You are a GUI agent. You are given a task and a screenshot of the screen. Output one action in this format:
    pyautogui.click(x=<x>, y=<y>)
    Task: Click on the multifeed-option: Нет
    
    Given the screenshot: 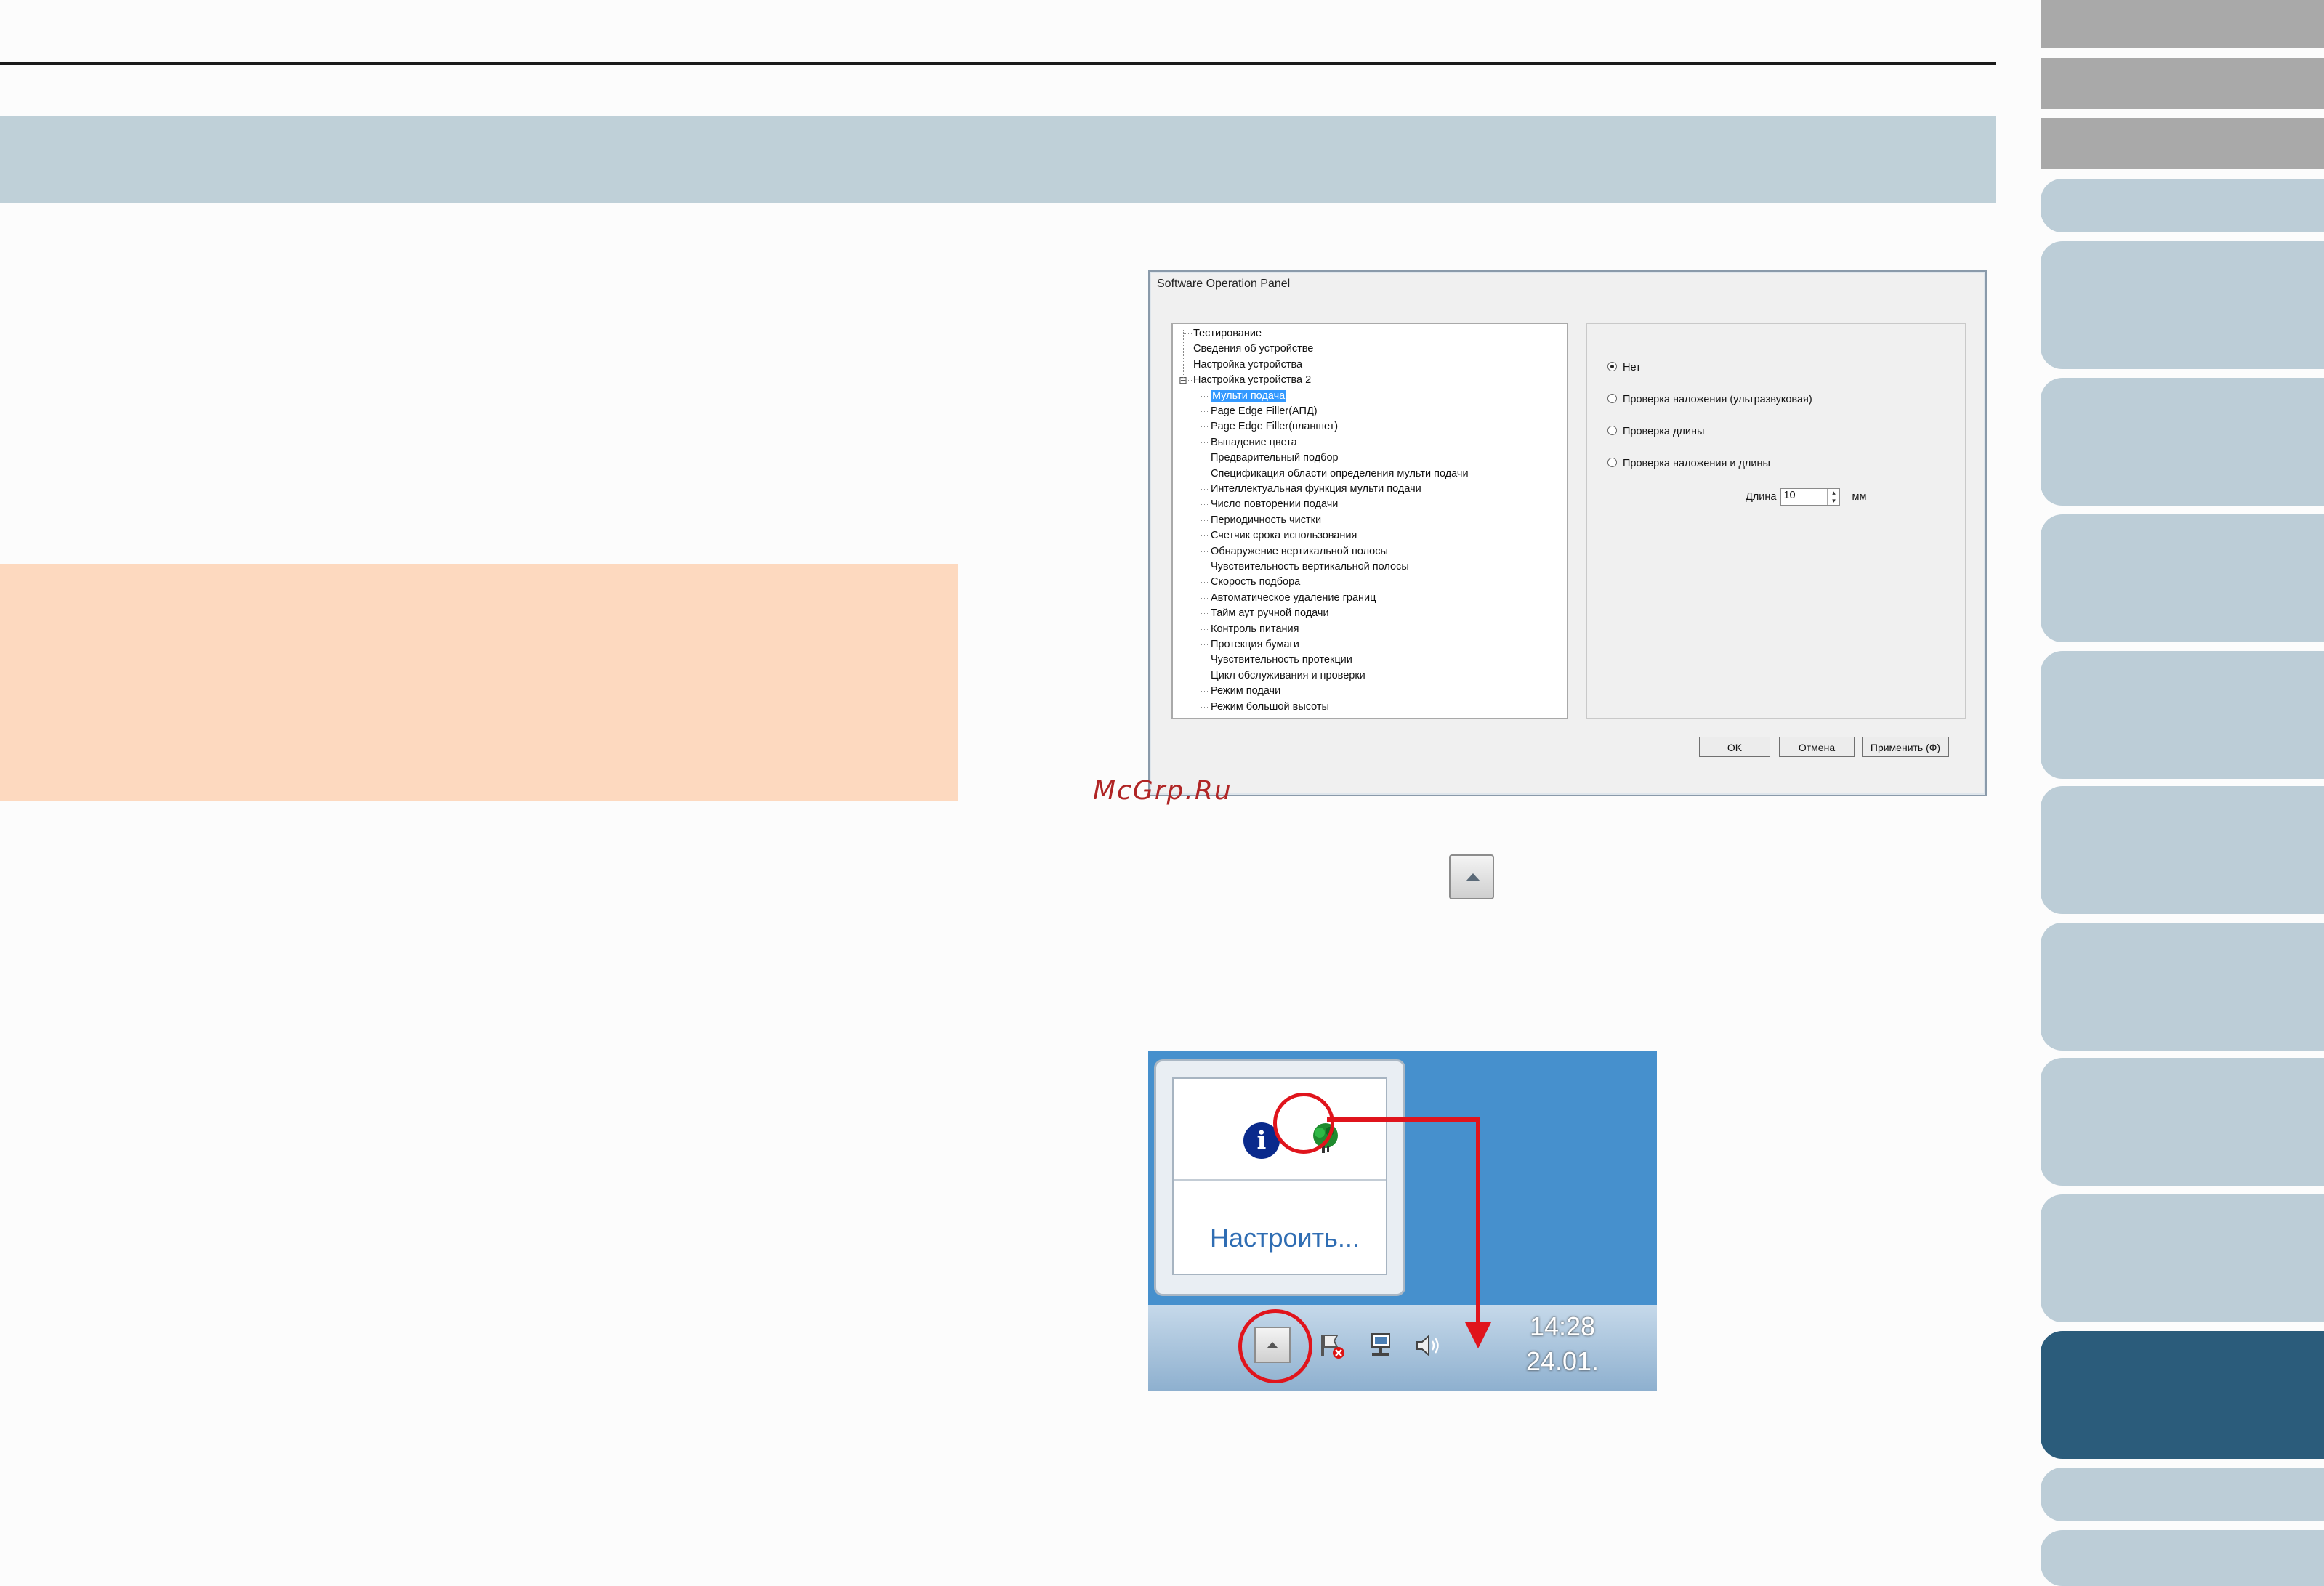 What is the action you would take?
    pyautogui.click(x=1624, y=367)
    